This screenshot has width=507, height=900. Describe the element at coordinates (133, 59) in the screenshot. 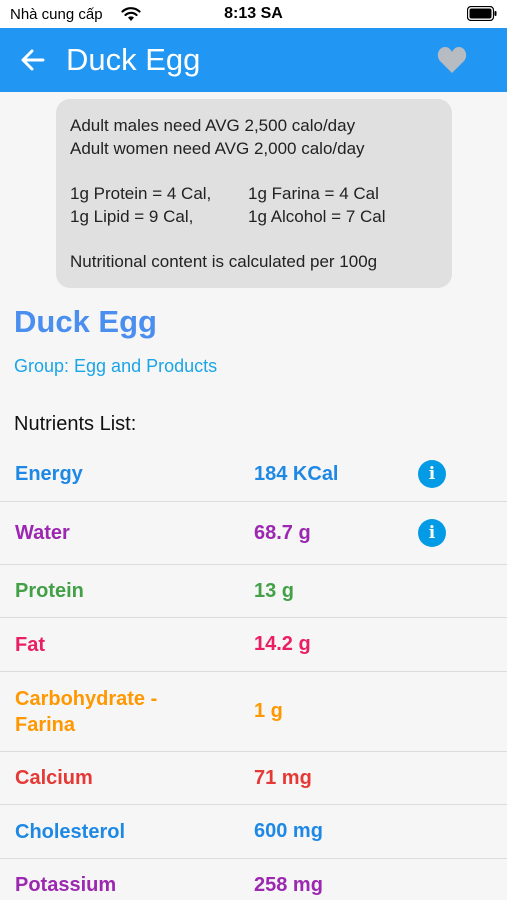

I see `page-title: Duck Egg` at that location.